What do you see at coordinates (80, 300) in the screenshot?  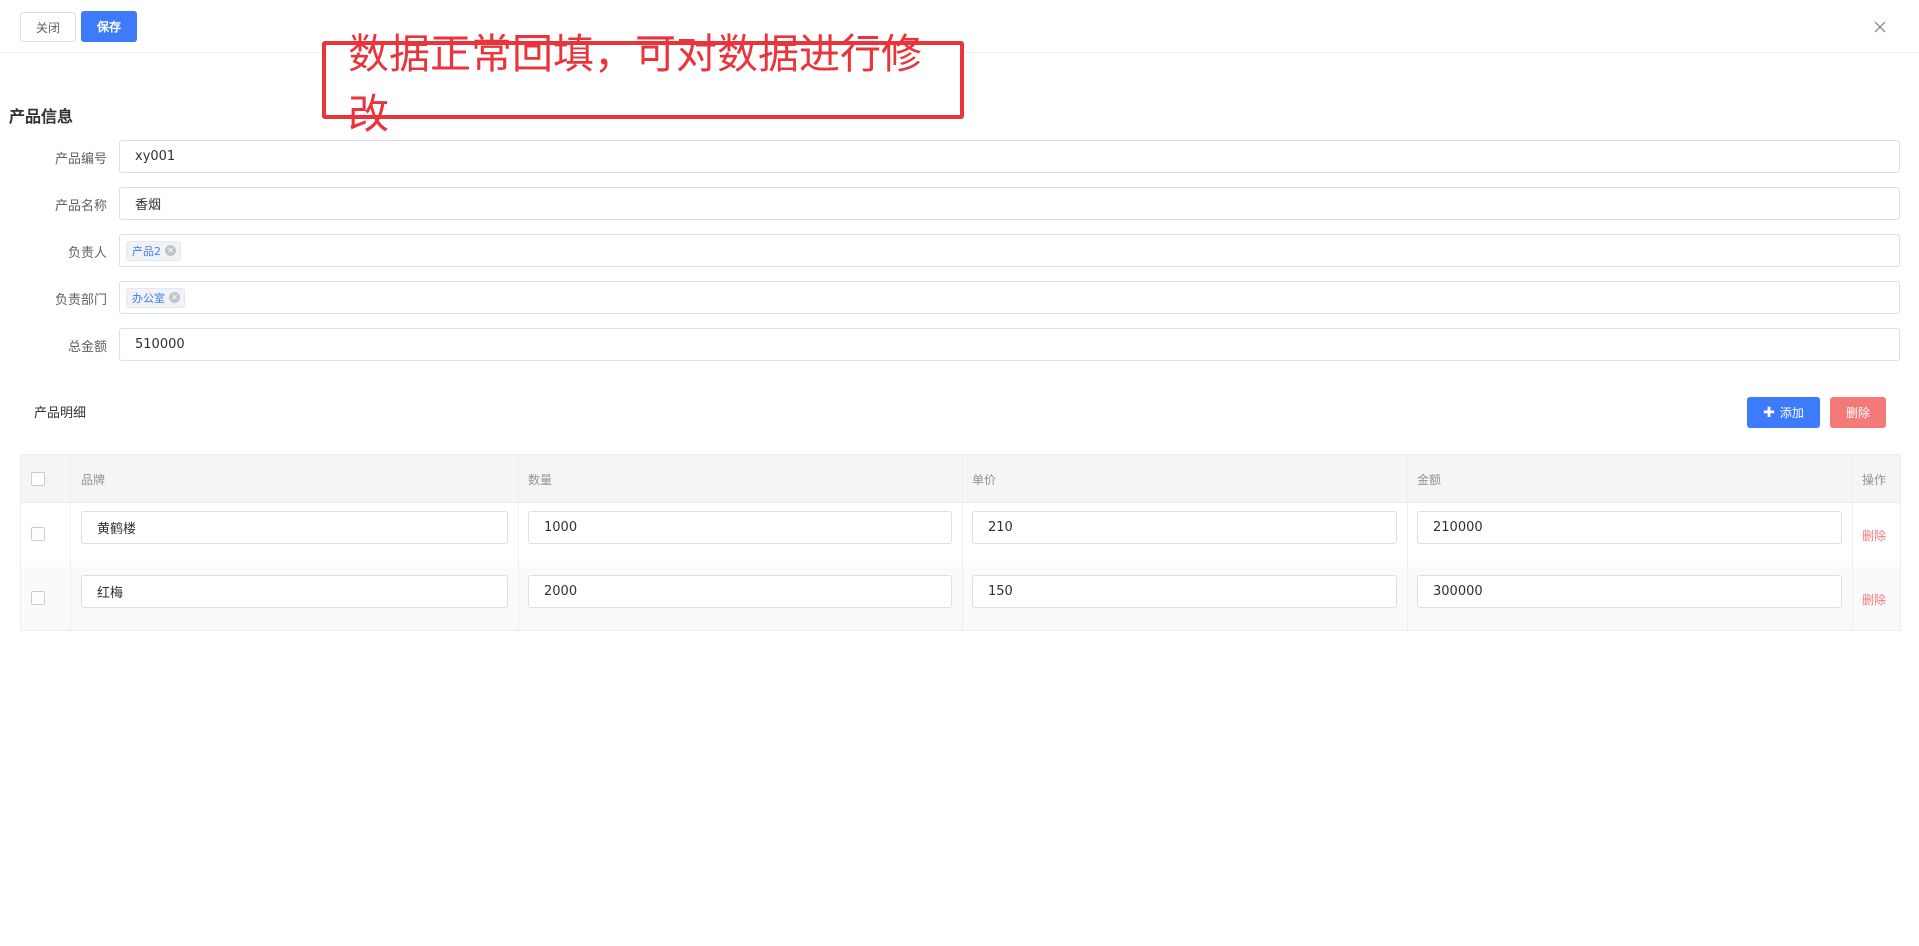 I see `department-label: 负责部门` at bounding box center [80, 300].